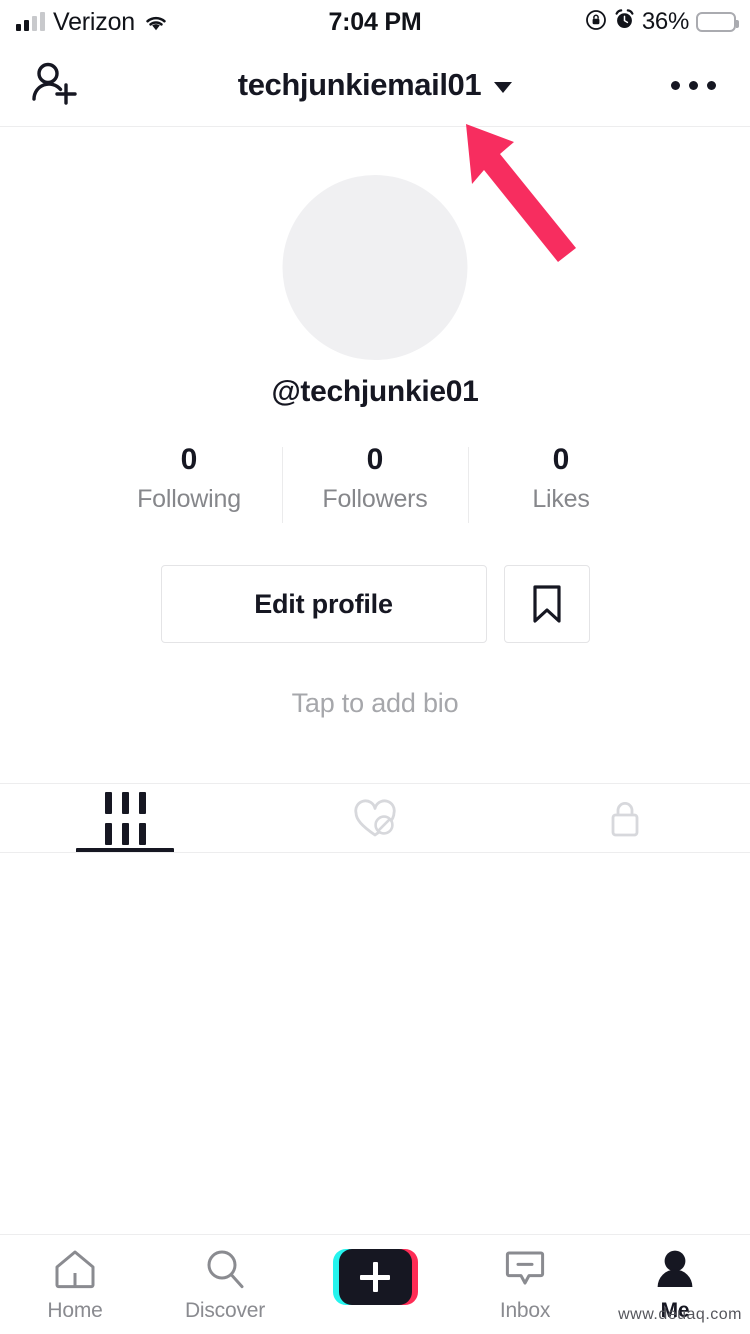 The height and width of the screenshot is (1334, 750). I want to click on tab-private, so click(625, 818).